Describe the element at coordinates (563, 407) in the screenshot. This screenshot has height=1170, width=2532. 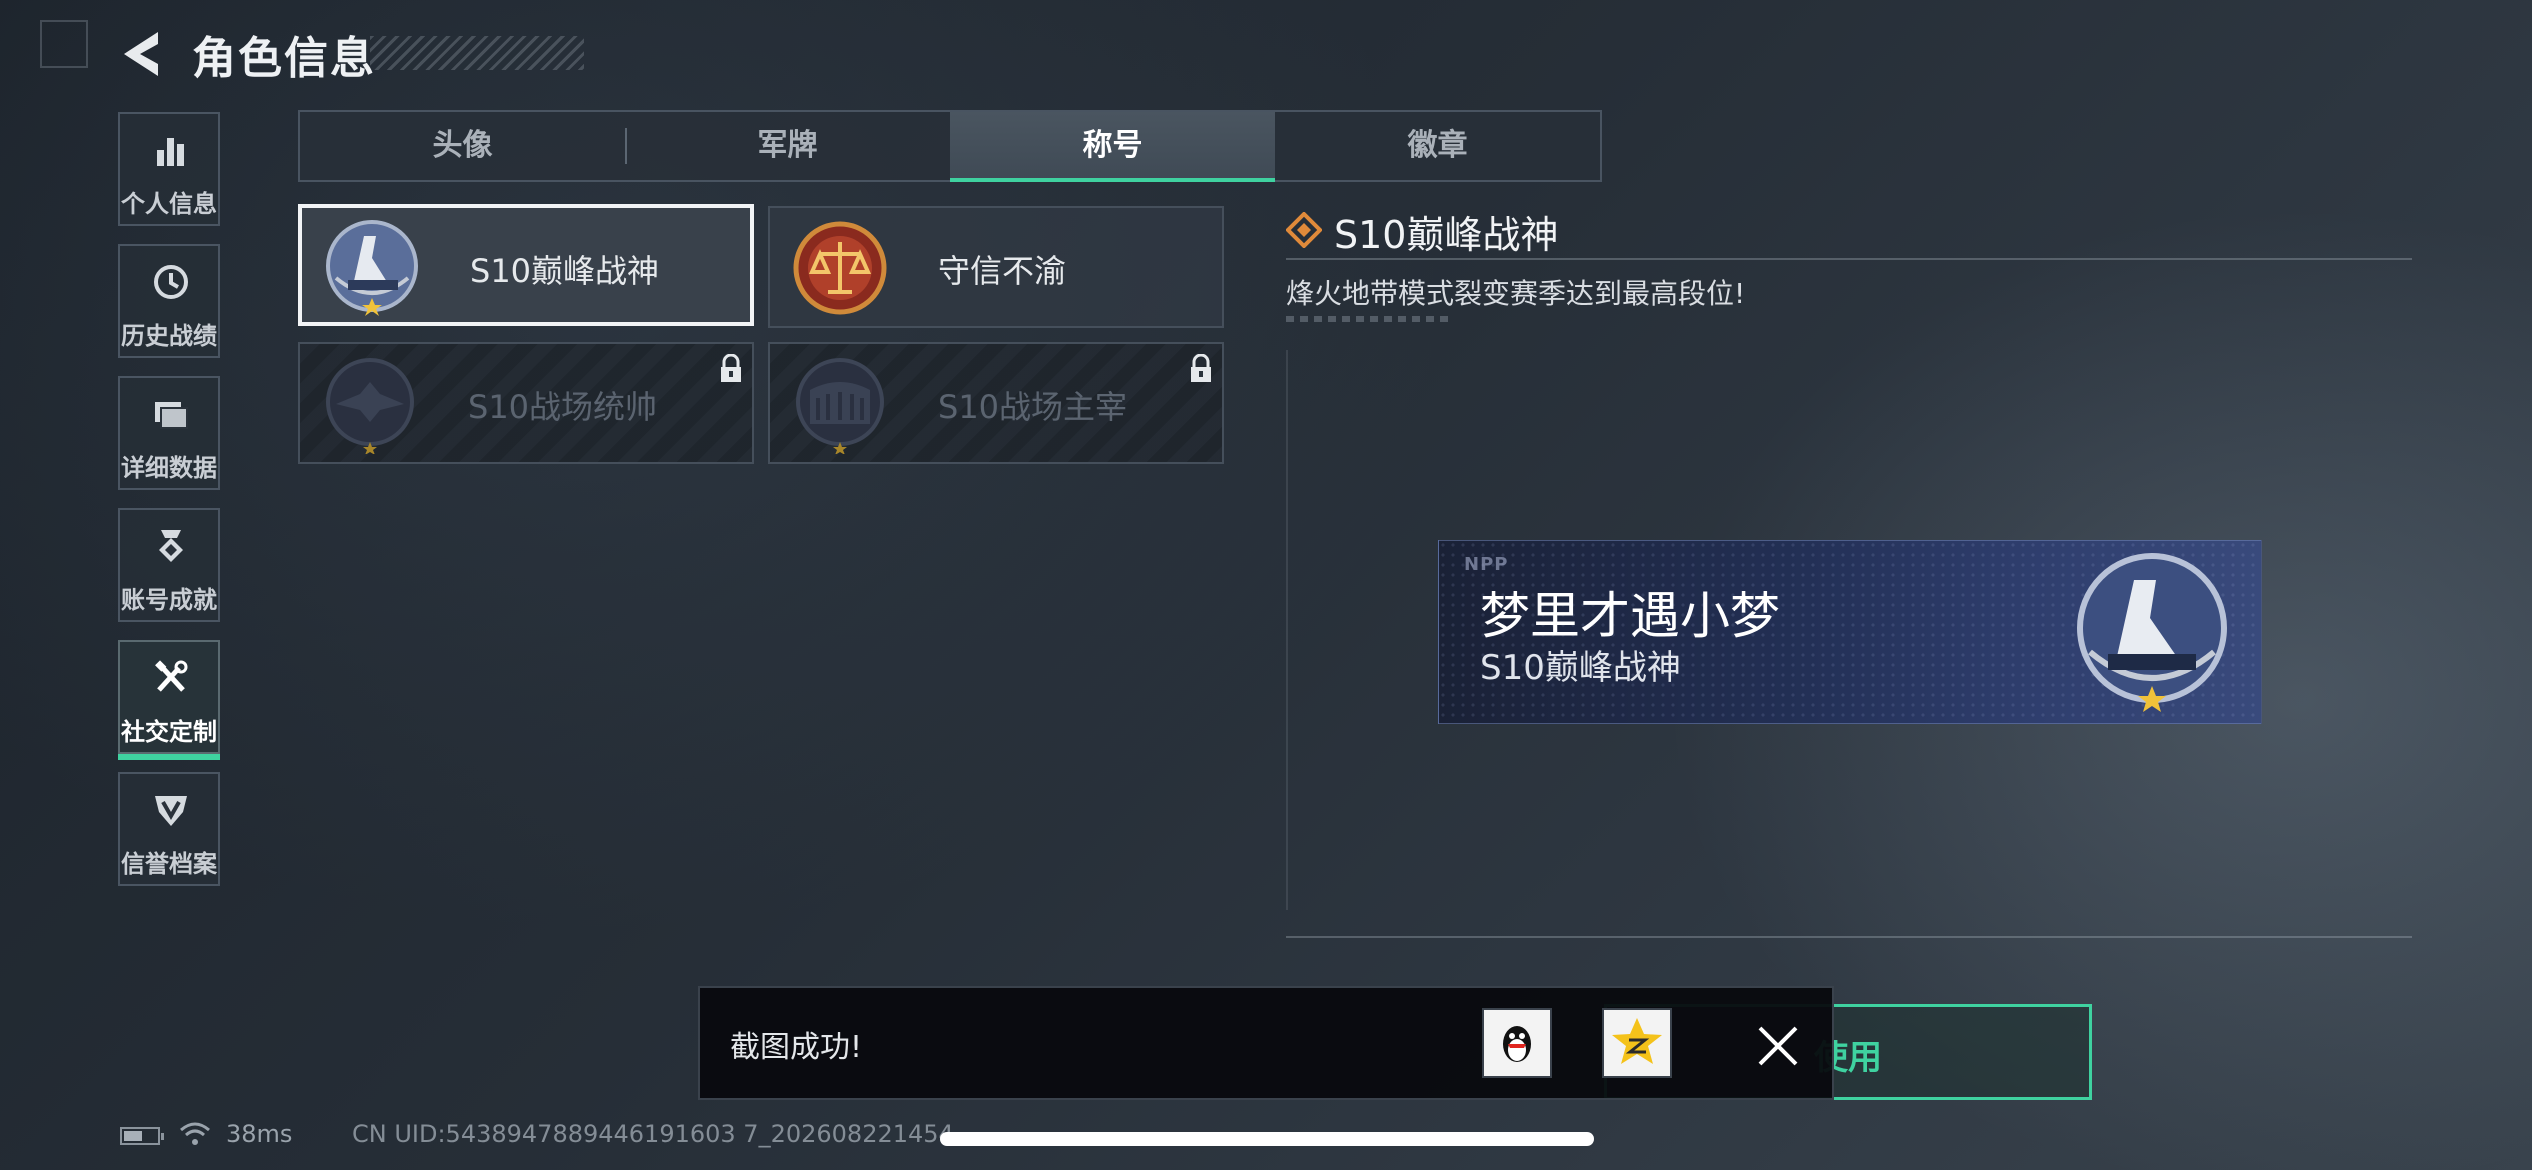
I see `title-card-name: S10战场统帅` at that location.